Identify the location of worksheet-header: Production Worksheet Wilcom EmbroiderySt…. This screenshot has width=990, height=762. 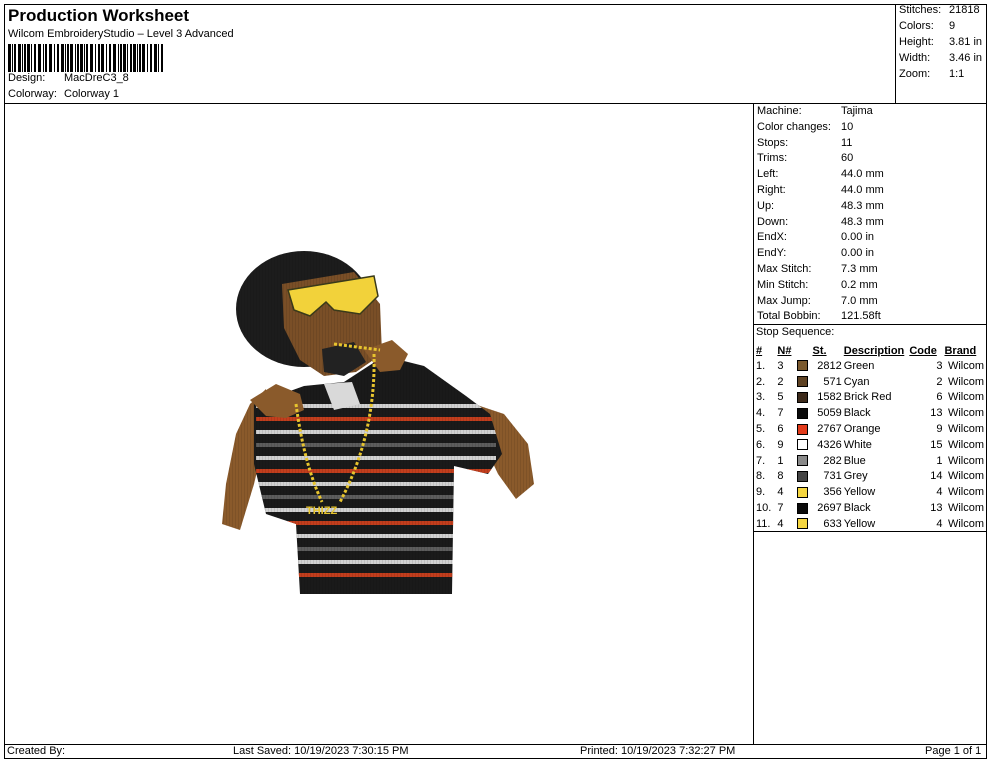
(449, 54).